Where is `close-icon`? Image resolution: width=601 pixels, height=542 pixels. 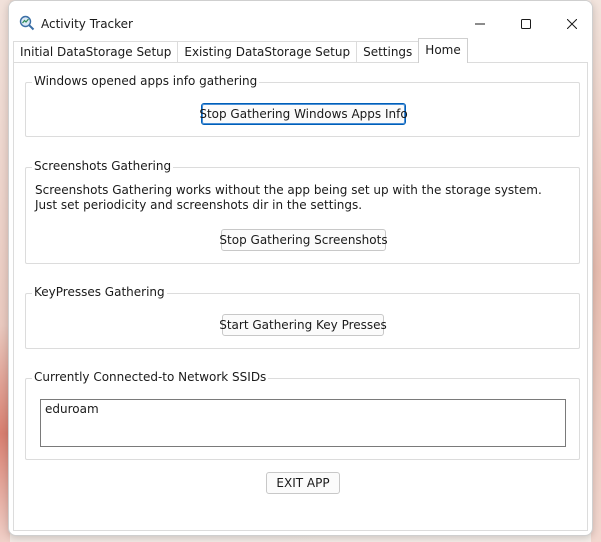
close-icon is located at coordinates (572, 24).